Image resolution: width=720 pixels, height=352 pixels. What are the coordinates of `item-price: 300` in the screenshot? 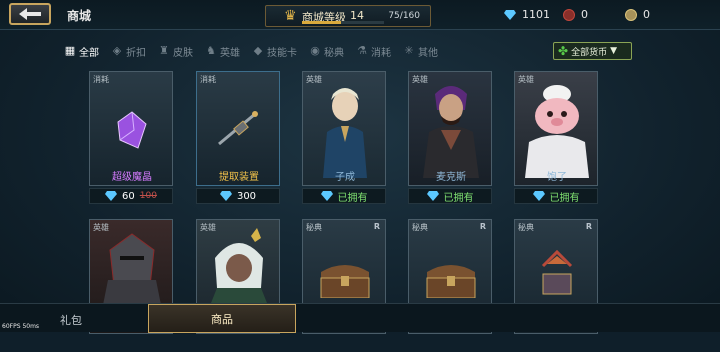 It's located at (238, 196).